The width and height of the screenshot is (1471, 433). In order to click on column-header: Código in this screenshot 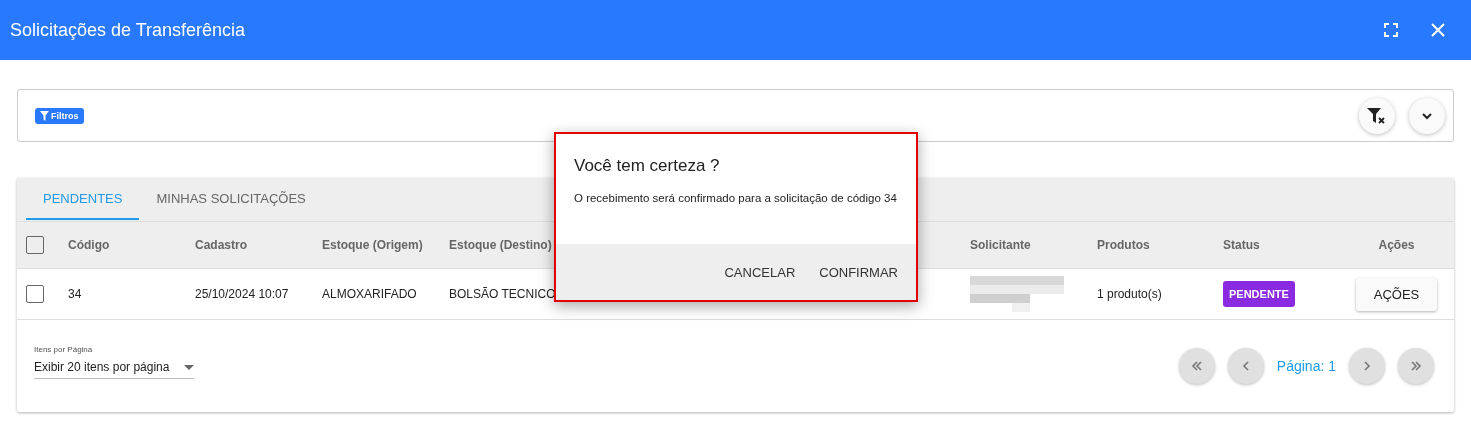, I will do `click(89, 245)`.